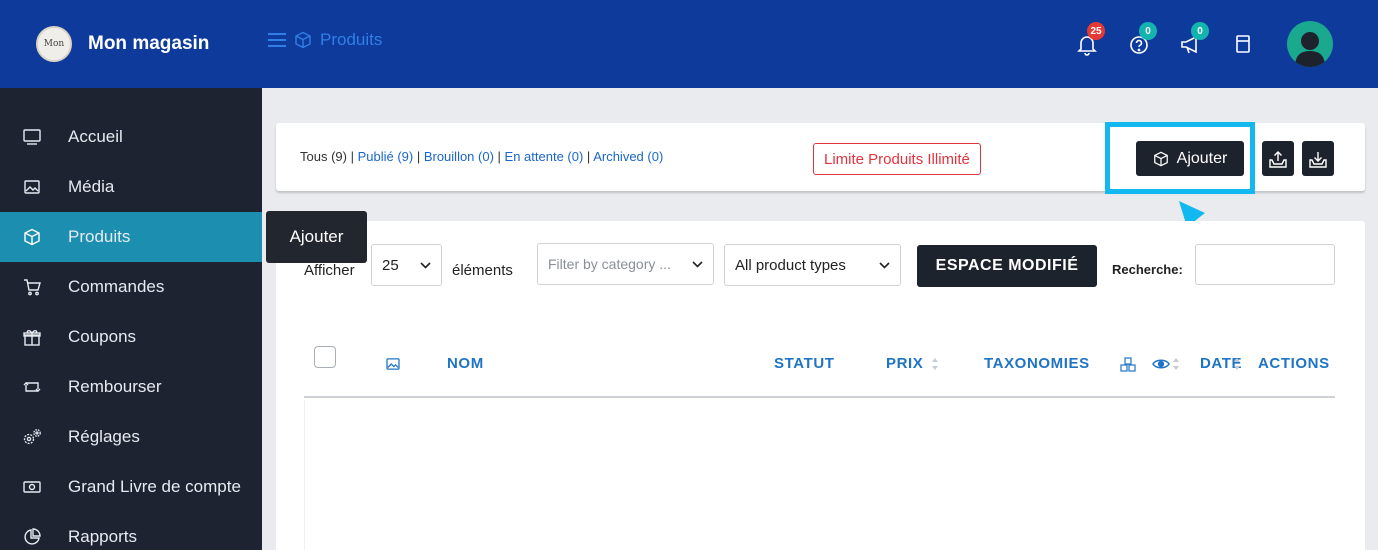 The height and width of the screenshot is (550, 1378). I want to click on download-icon, so click(1318, 159).